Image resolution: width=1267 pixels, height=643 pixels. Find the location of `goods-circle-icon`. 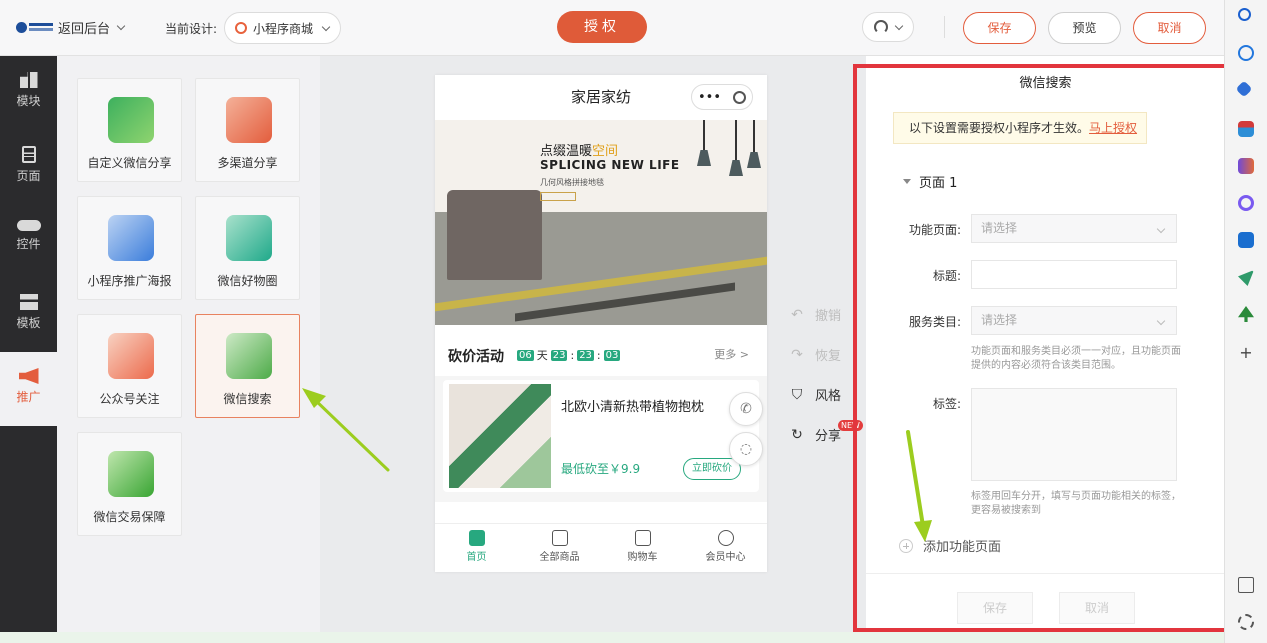

goods-circle-icon is located at coordinates (249, 238).